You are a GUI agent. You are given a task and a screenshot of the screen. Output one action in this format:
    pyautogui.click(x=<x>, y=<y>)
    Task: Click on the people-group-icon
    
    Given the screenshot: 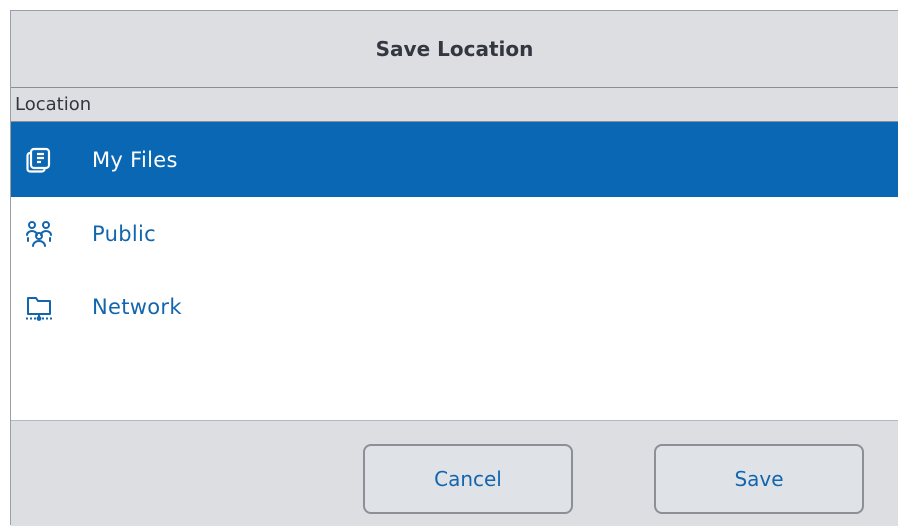 What is the action you would take?
    pyautogui.click(x=39, y=234)
    